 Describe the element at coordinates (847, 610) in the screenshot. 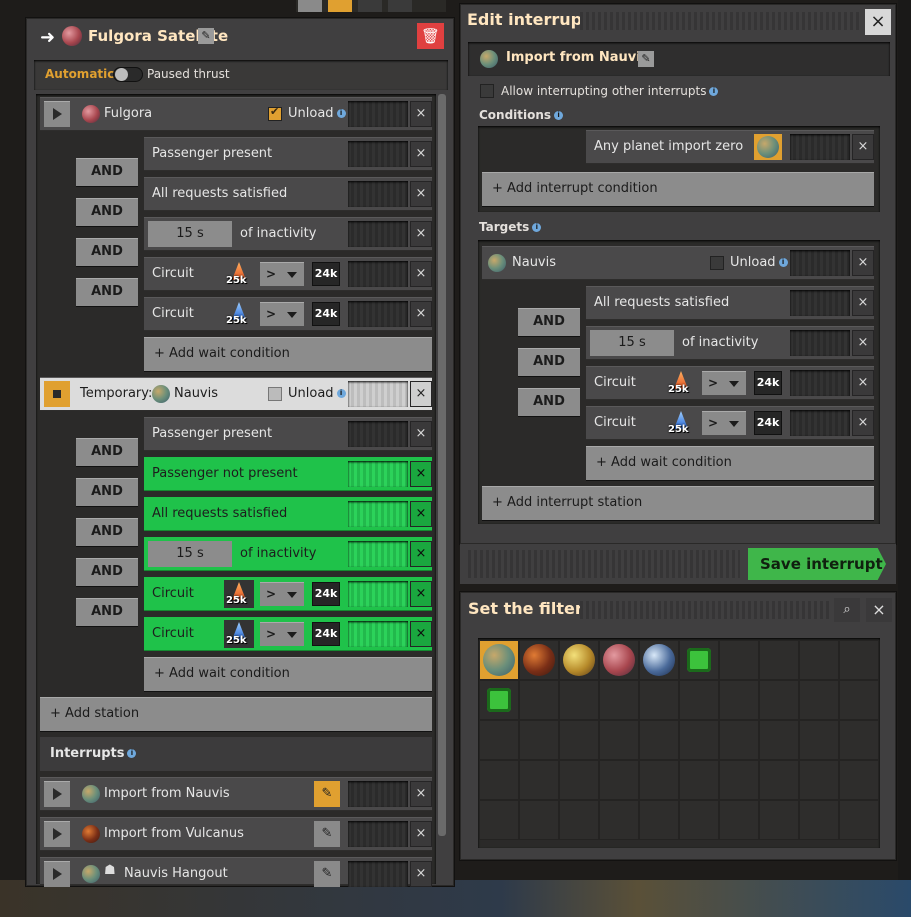

I see `search-icon: ⌕` at that location.